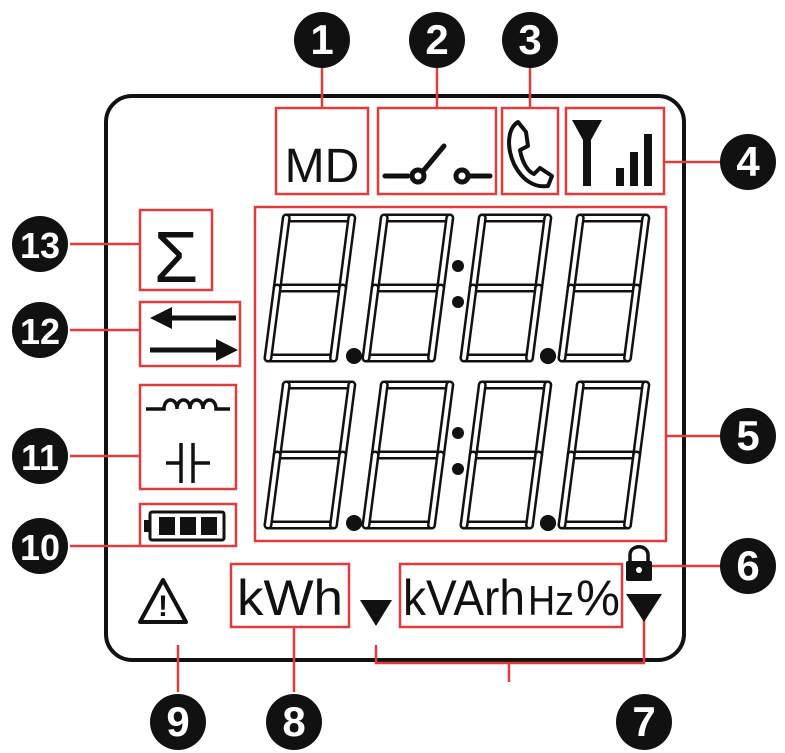 Image resolution: width=785 pixels, height=753 pixels. What do you see at coordinates (639, 563) in the screenshot?
I see `lock-icon` at bounding box center [639, 563].